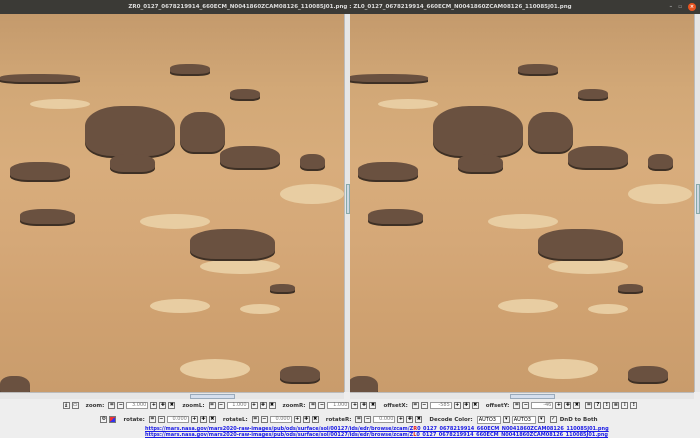 This screenshot has height=438, width=700. Describe the element at coordinates (280, 419) in the screenshot. I see `rotateL-input: 0.000` at that location.